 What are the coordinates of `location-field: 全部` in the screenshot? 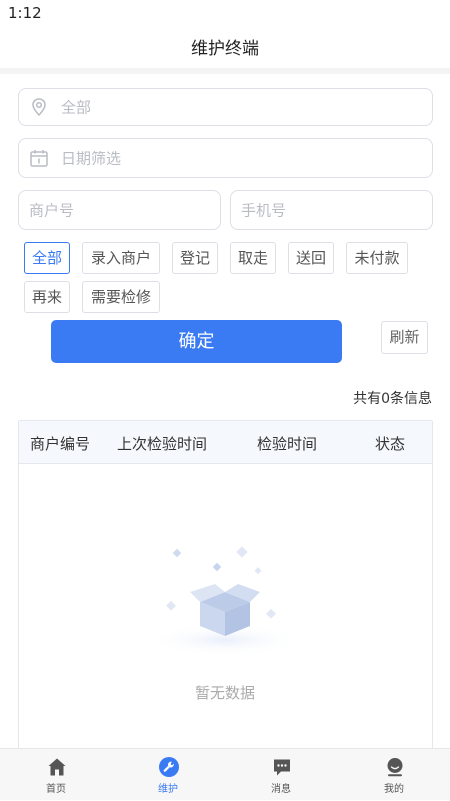 It's located at (225, 107).